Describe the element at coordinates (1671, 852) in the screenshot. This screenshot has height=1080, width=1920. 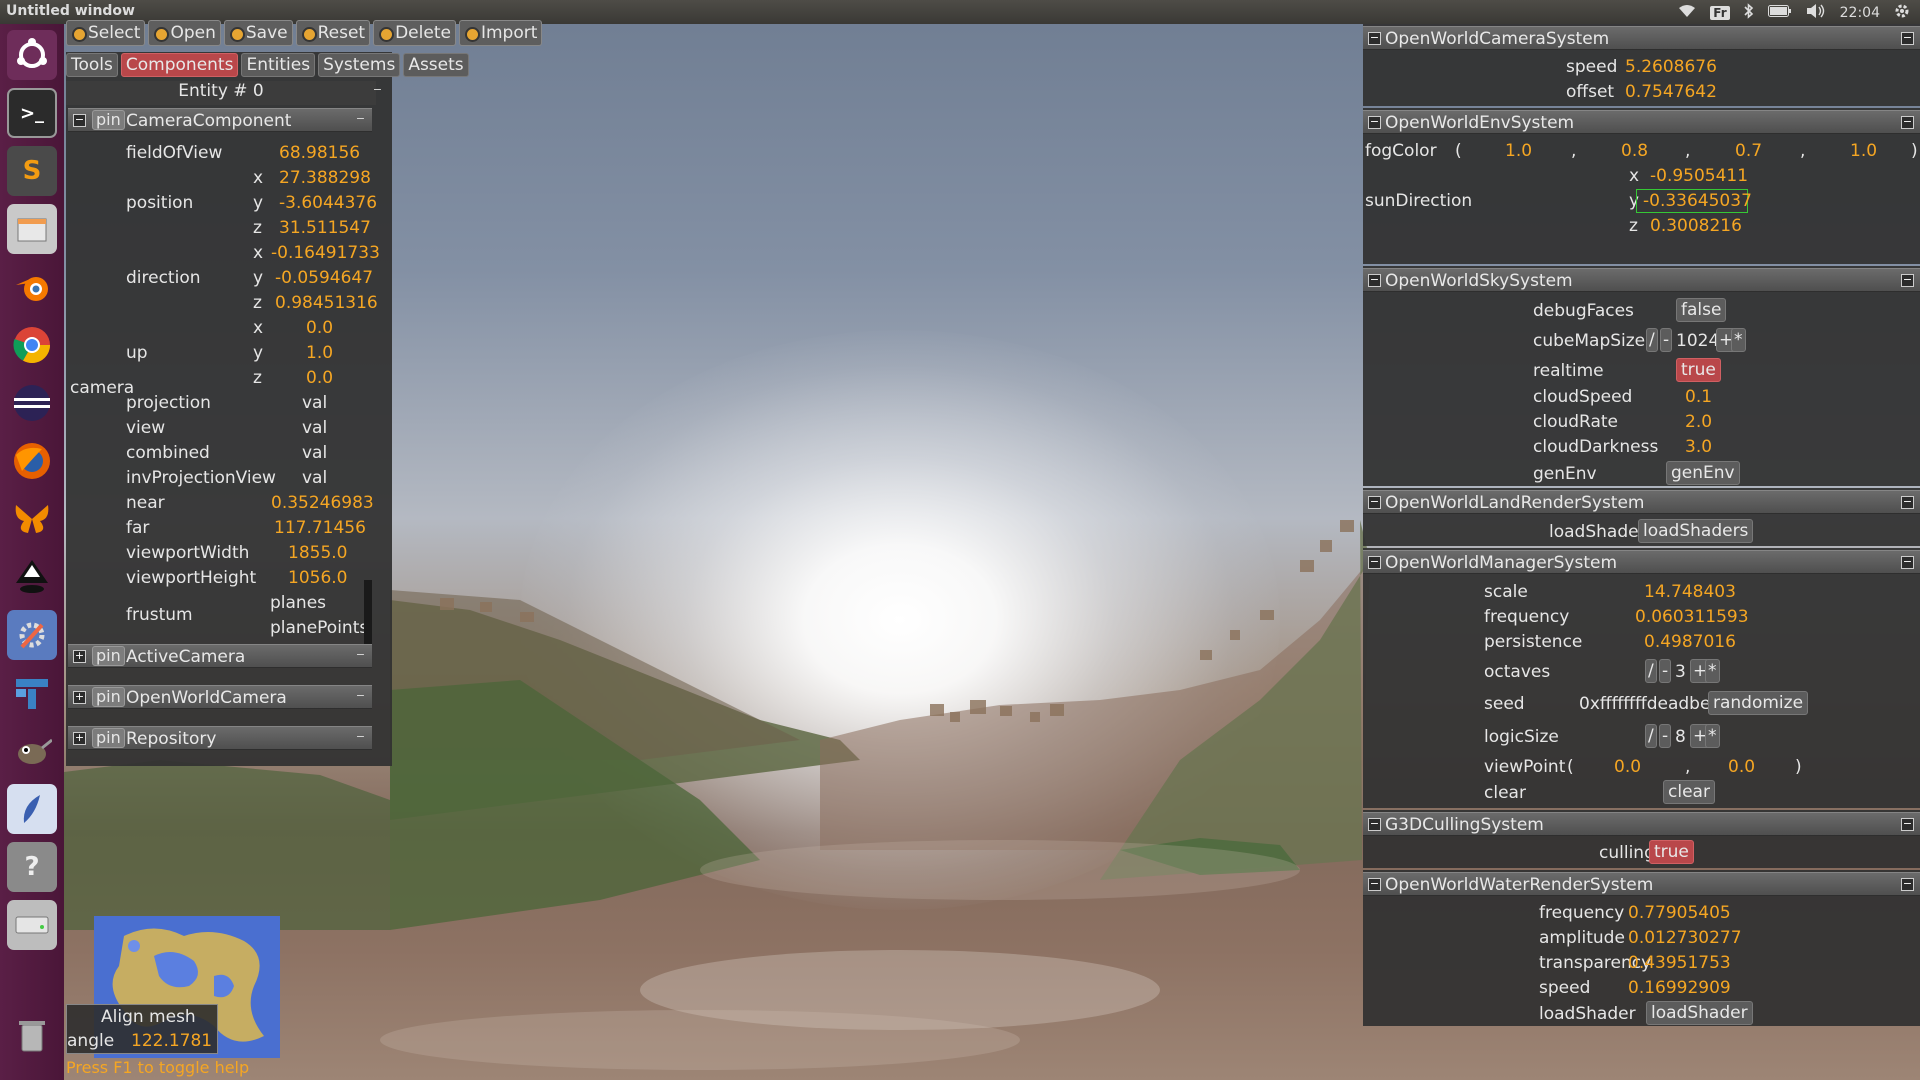
I see `culling-toggle: true` at that location.